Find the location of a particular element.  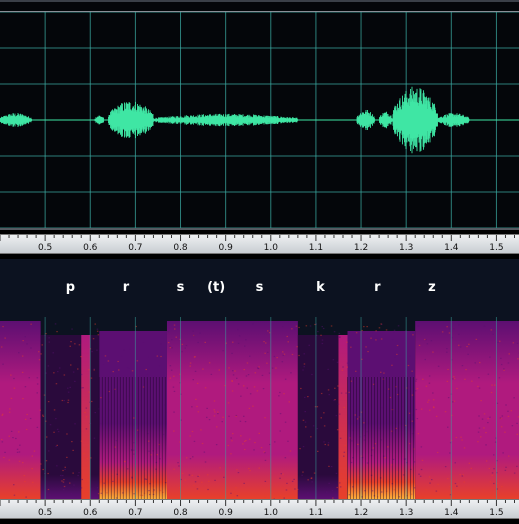

segment-label: (t) is located at coordinates (216, 287).